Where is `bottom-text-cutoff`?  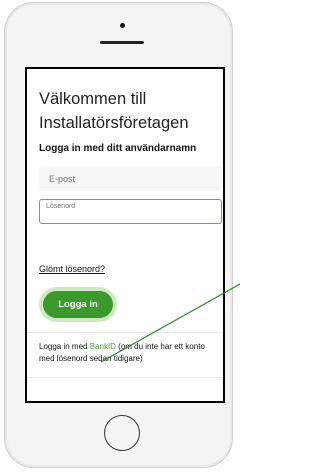
bottom-text-cutoff is located at coordinates (127, 385).